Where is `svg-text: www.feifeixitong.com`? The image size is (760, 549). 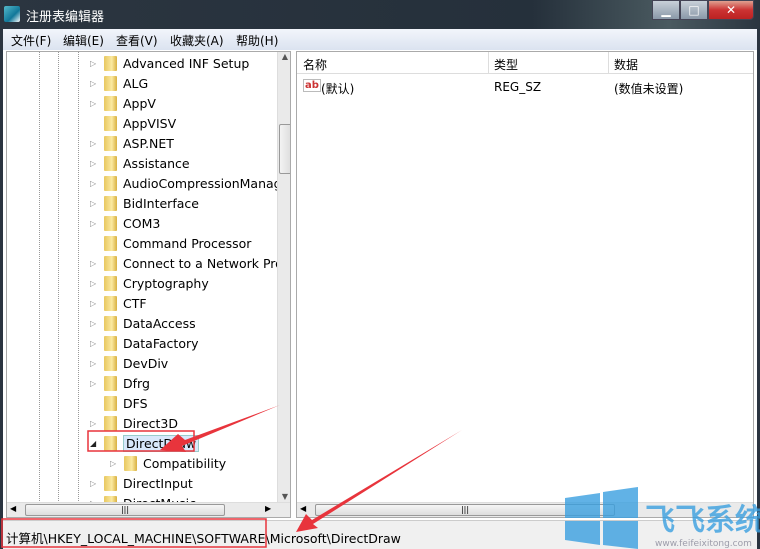
svg-text: www.feifeixitong.com is located at coordinates (703, 544).